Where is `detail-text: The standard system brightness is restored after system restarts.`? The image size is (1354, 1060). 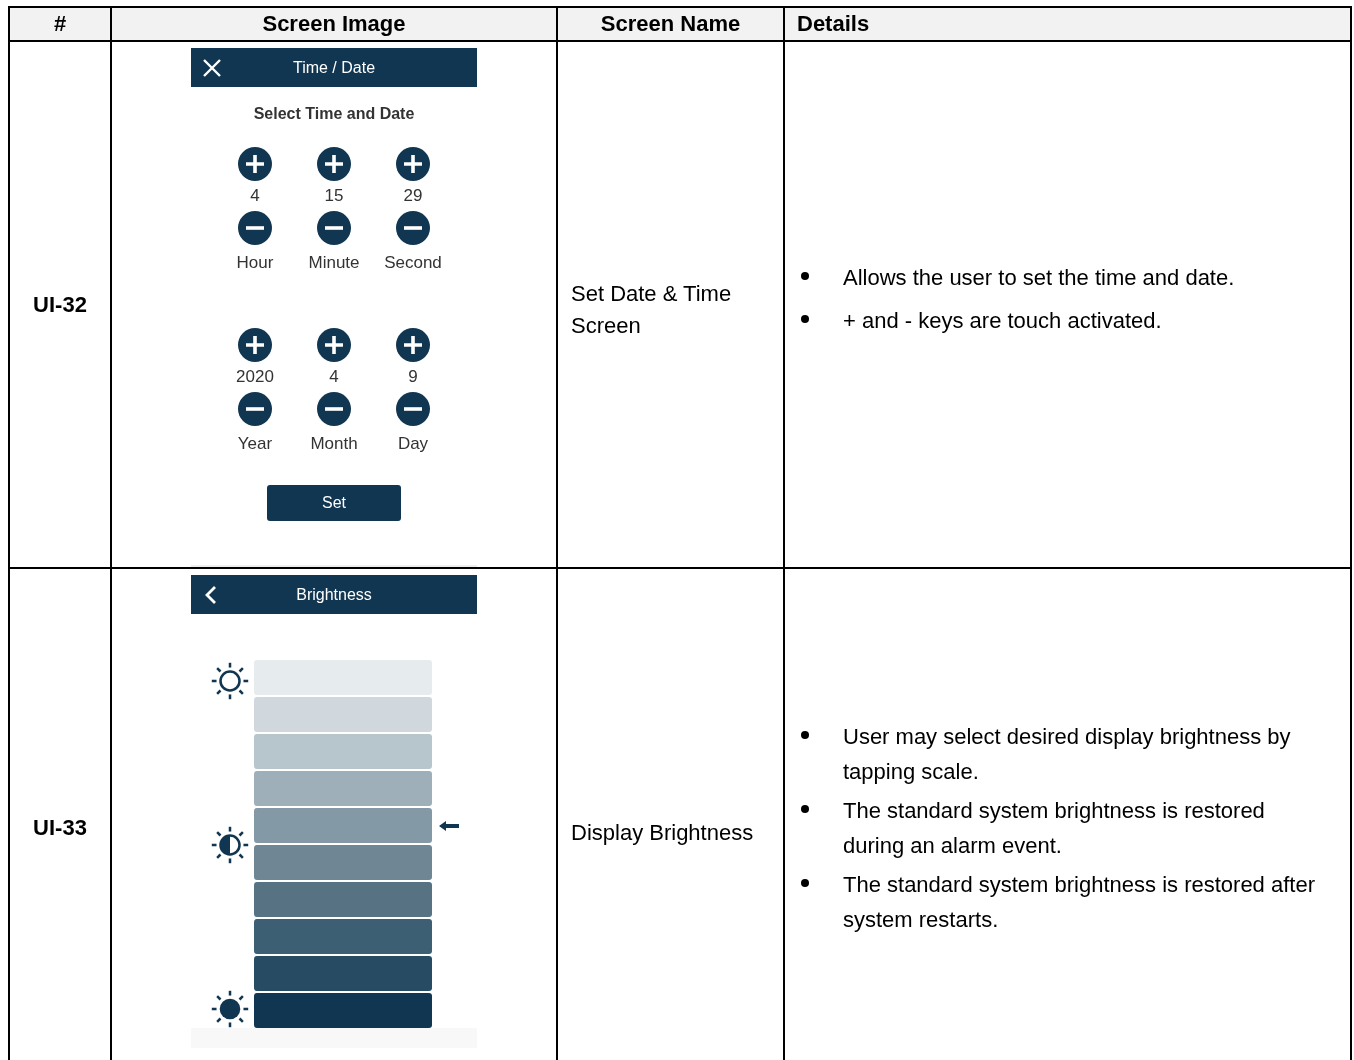
detail-text: The standard system brightness is restored after system restarts. is located at coordinates (1079, 902).